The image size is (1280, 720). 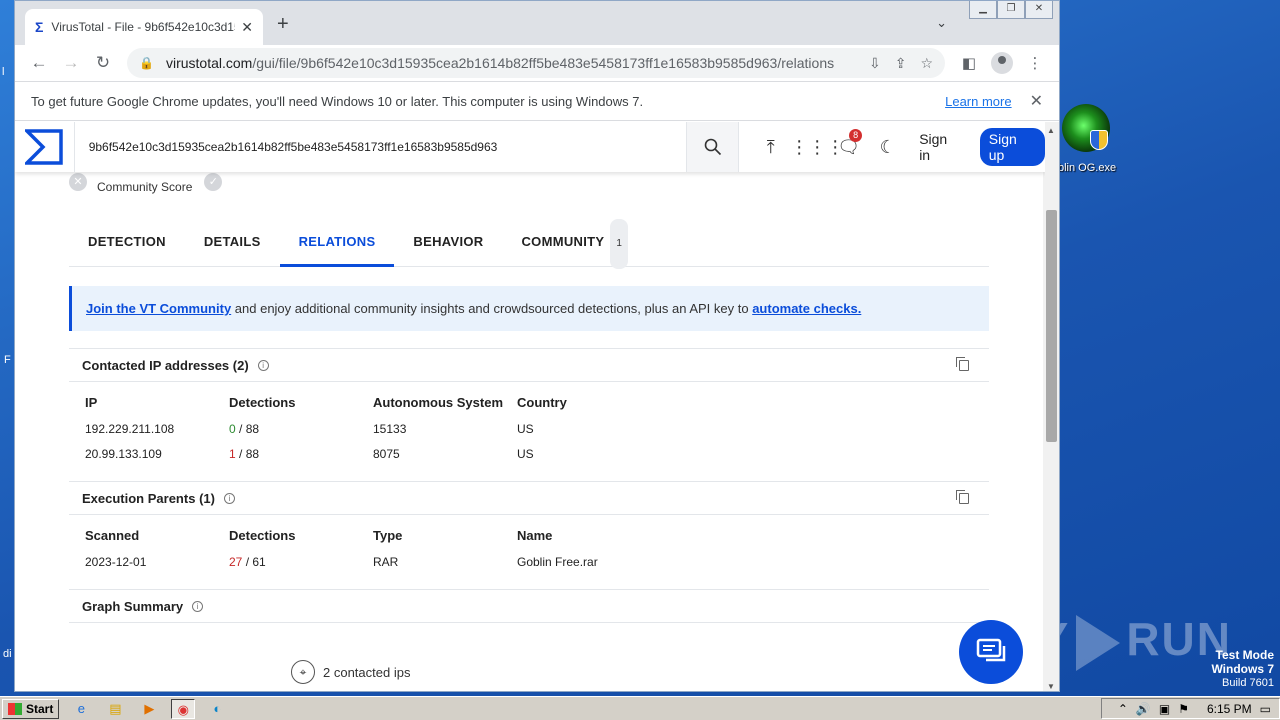 What do you see at coordinates (1183, 709) in the screenshot?
I see `action-center-flag-icon: ⚑` at bounding box center [1183, 709].